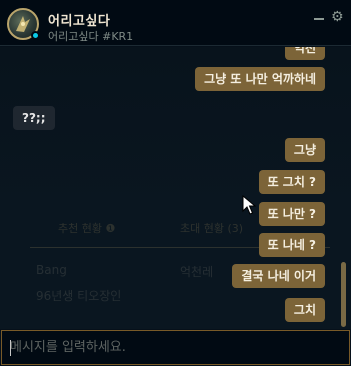 The image size is (351, 366). I want to click on message-bubble-sent: 또 나네 ?, so click(291, 245).